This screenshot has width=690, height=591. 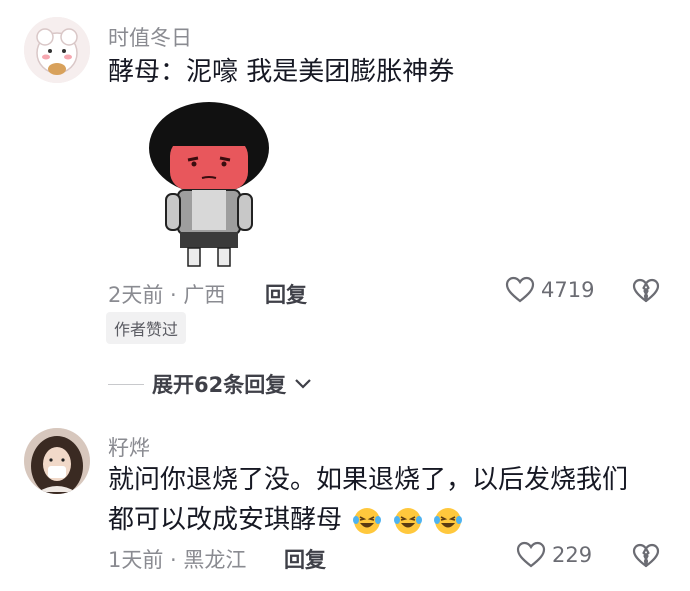 What do you see at coordinates (572, 555) in the screenshot?
I see `like-count: 229` at bounding box center [572, 555].